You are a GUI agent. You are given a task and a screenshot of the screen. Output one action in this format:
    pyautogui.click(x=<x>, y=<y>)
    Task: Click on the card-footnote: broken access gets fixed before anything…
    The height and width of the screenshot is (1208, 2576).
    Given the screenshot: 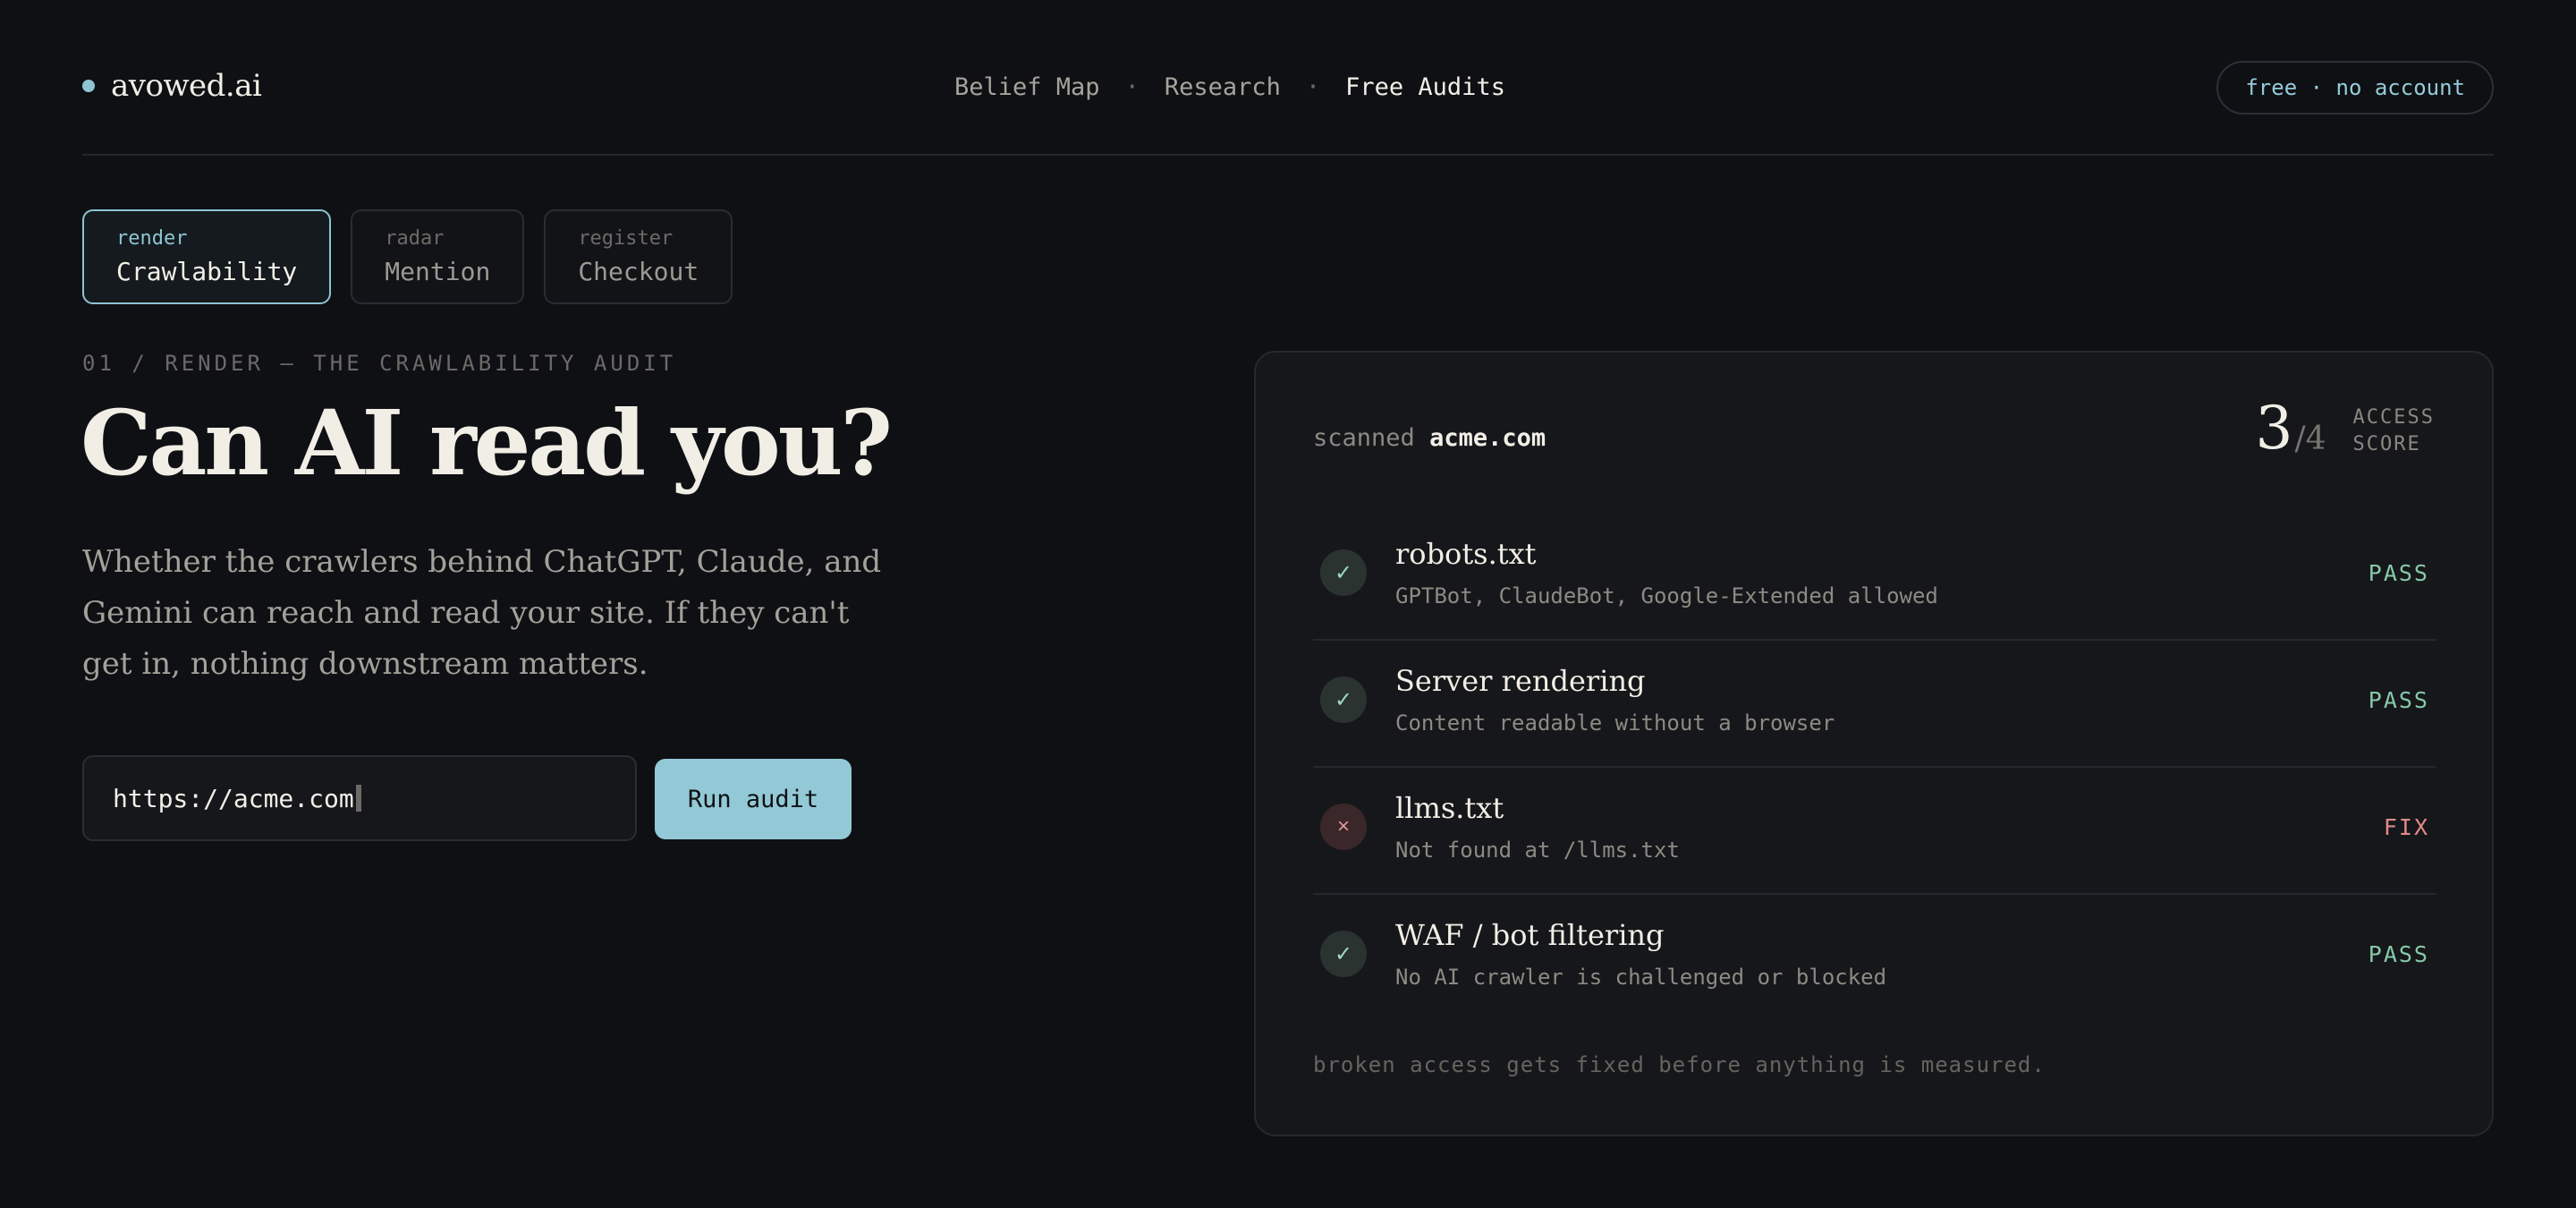 What is the action you would take?
    pyautogui.click(x=1679, y=1064)
    